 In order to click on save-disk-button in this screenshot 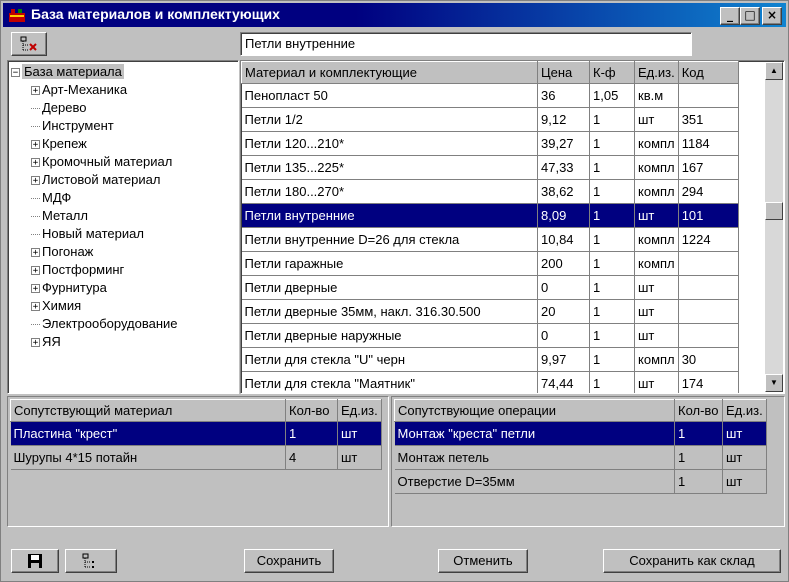, I will do `click(35, 561)`.